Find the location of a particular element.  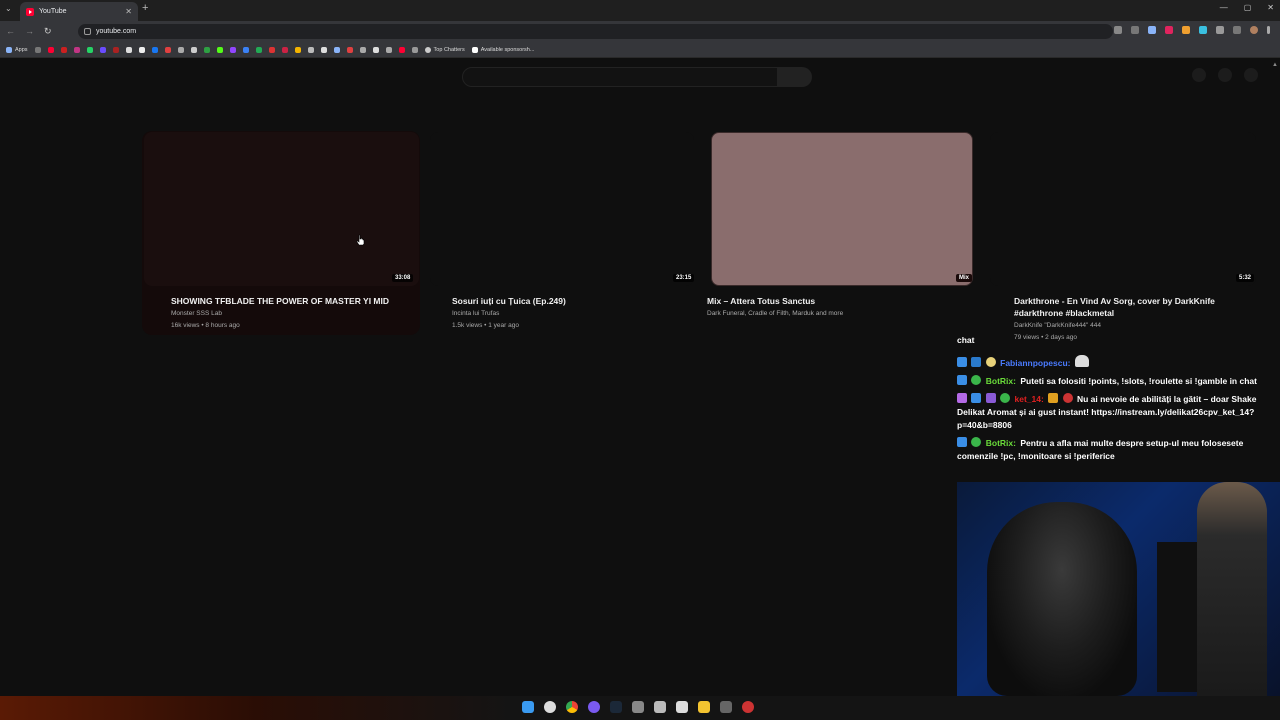

video-title-hashtags: #darkthrone #blackmetal is located at coordinates (1064, 313).